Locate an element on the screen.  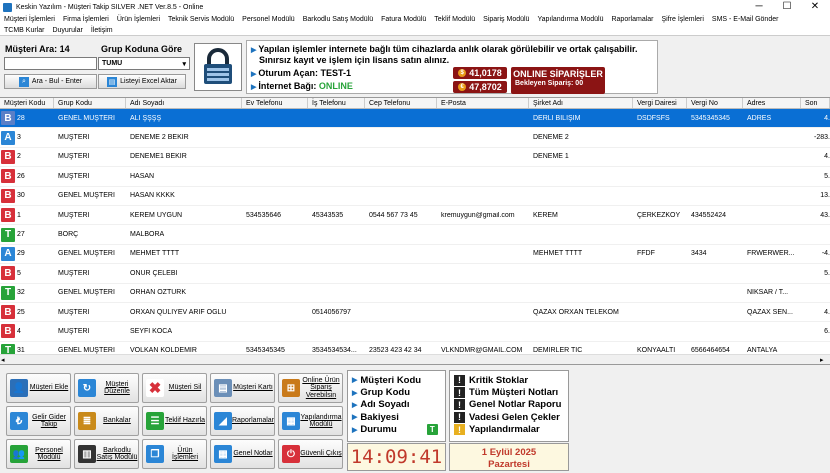
cell-addr: ADRES is located at coordinates (759, 118).